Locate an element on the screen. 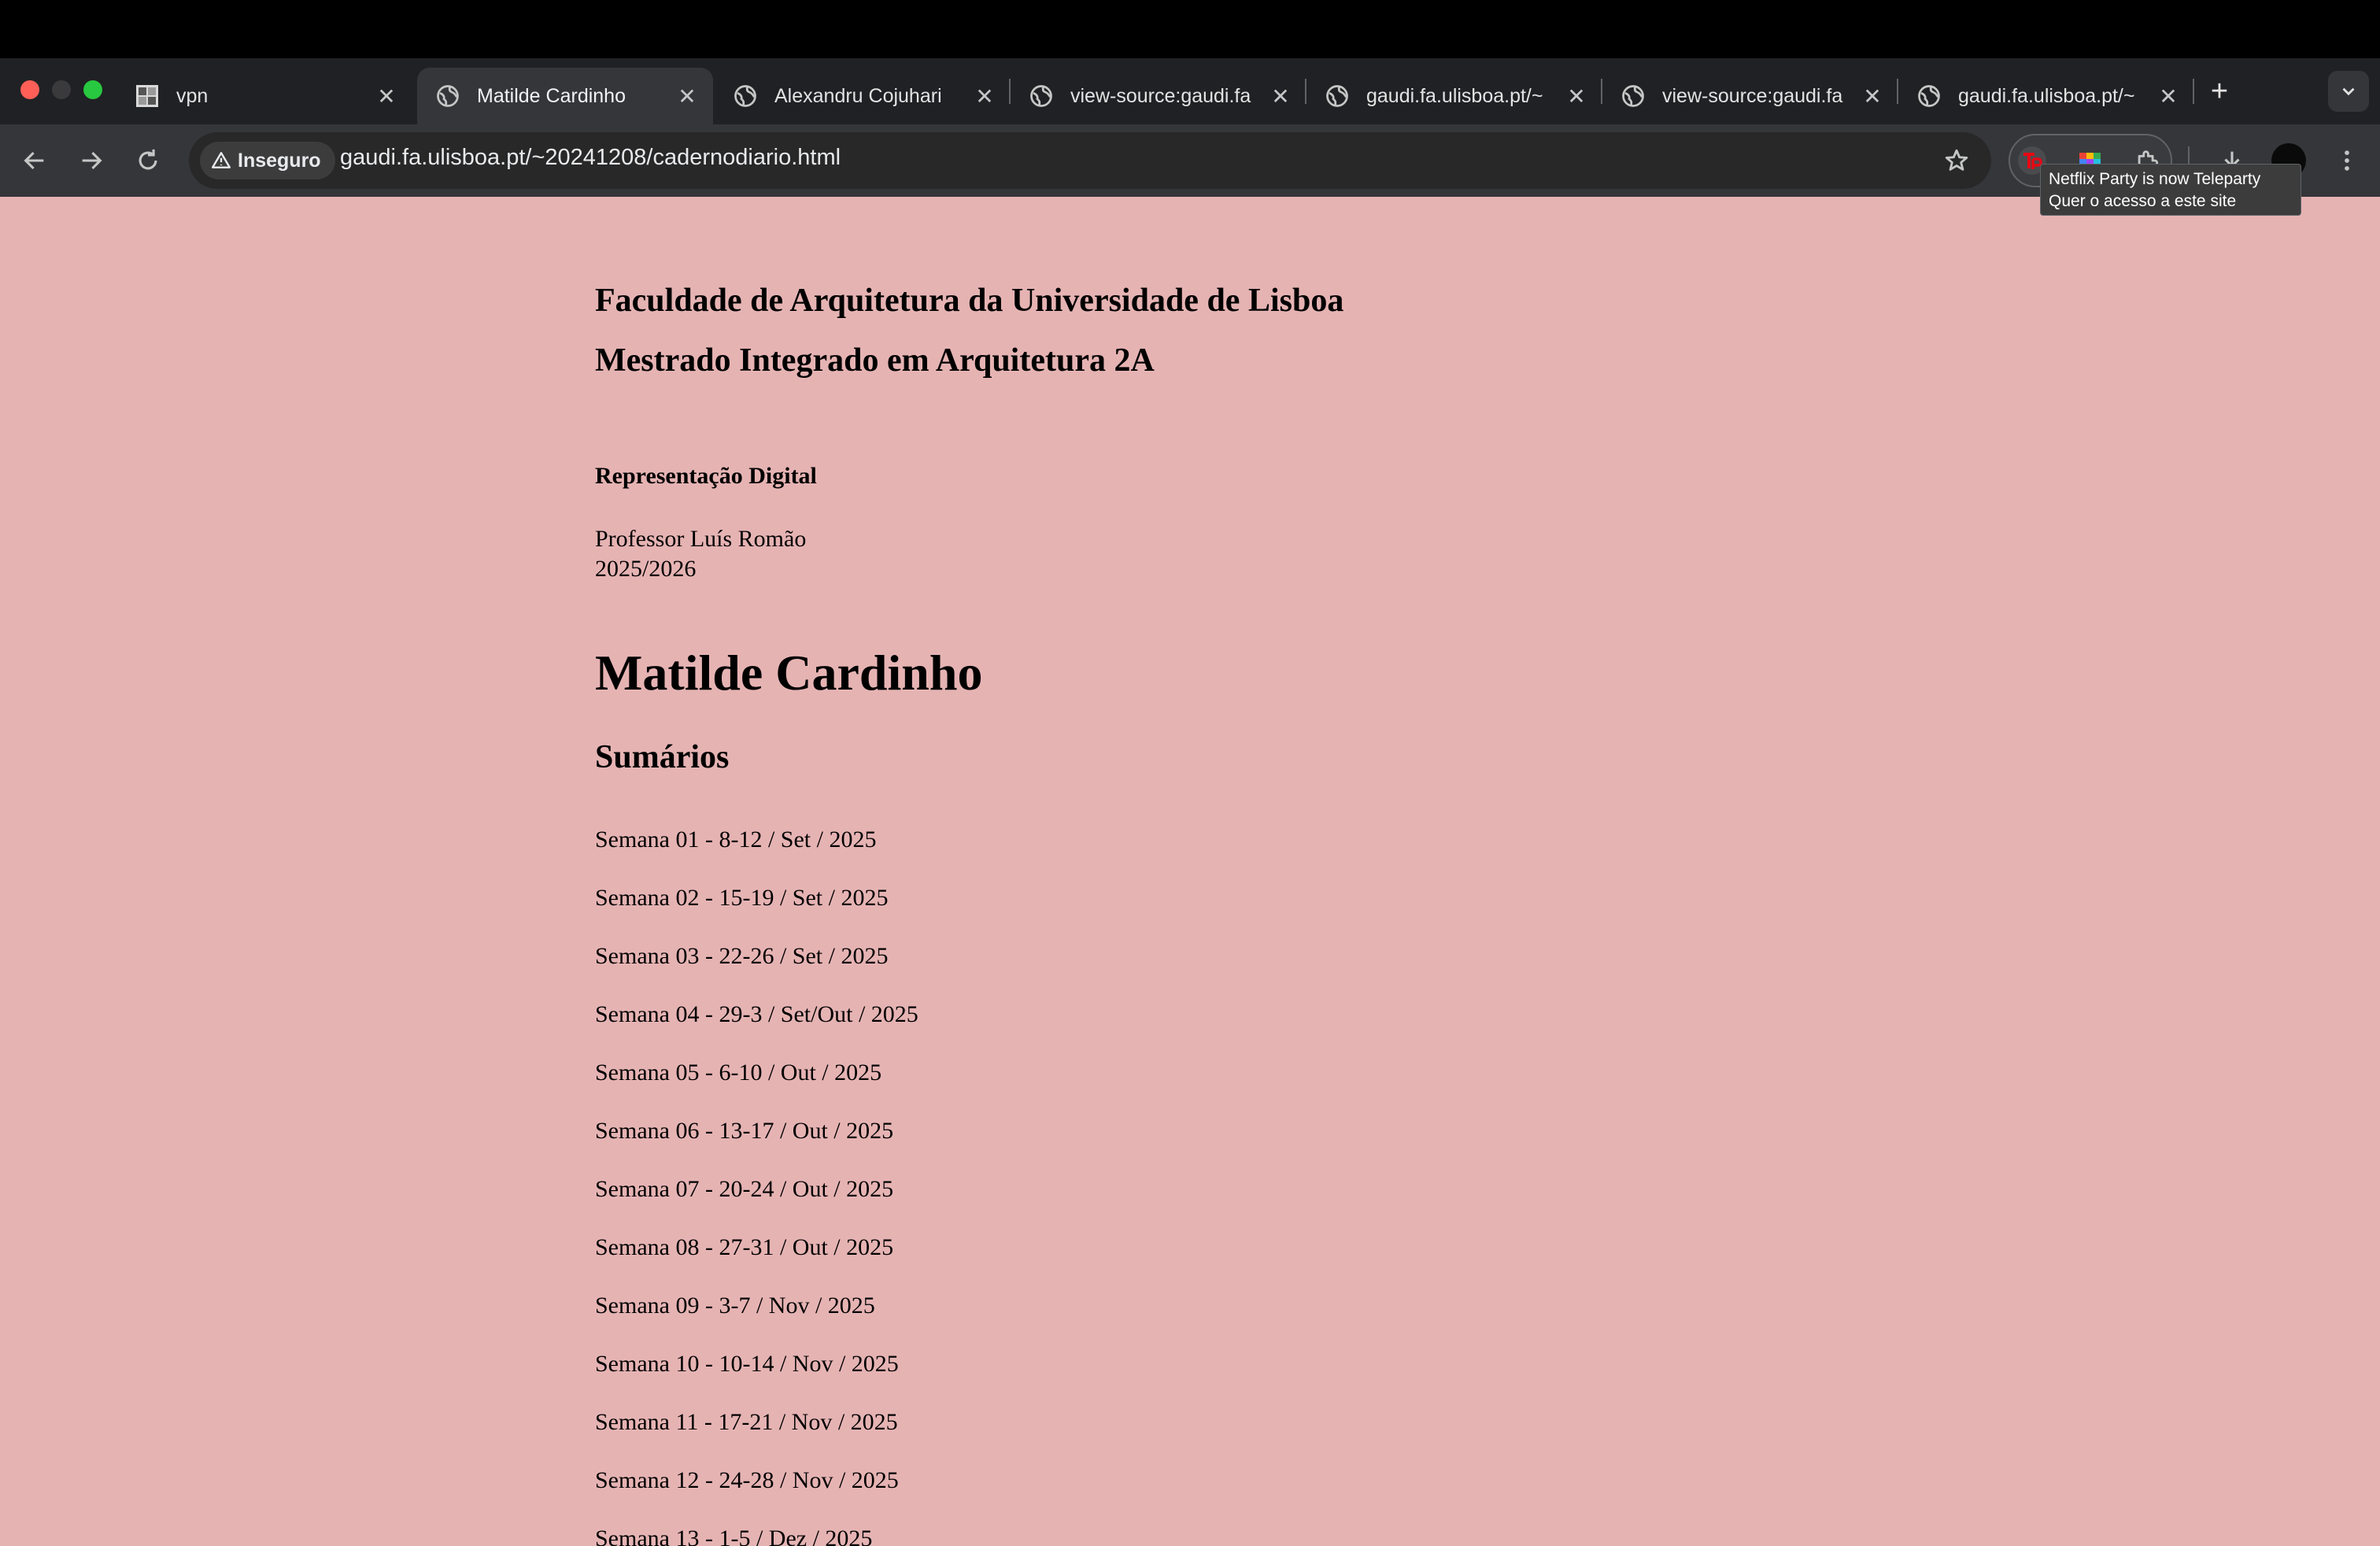 This screenshot has width=2380, height=1546. tab-vpn: vpn ✕ is located at coordinates (264, 96).